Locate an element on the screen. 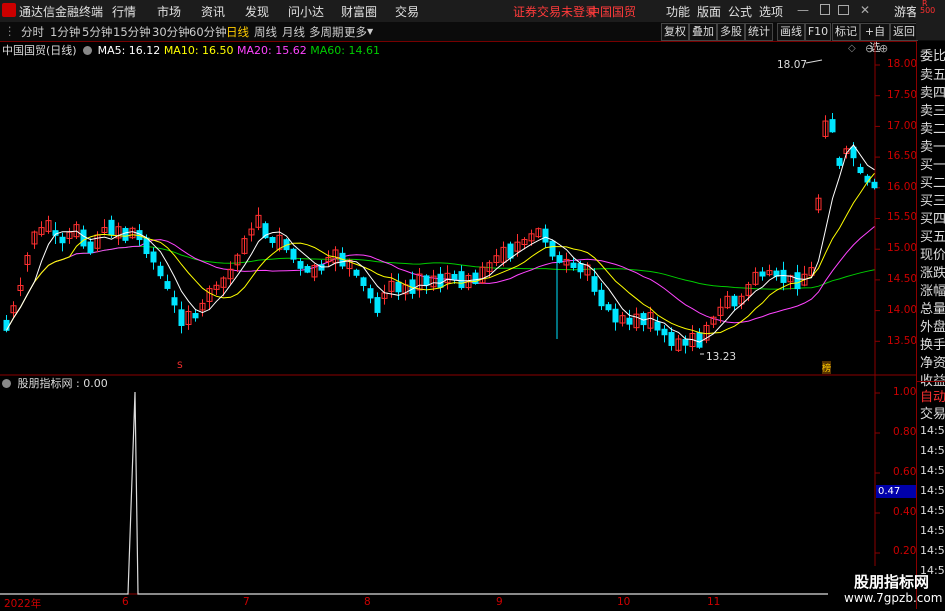 The height and width of the screenshot is (611, 945). price-tick: 16.00 is located at coordinates (902, 187).